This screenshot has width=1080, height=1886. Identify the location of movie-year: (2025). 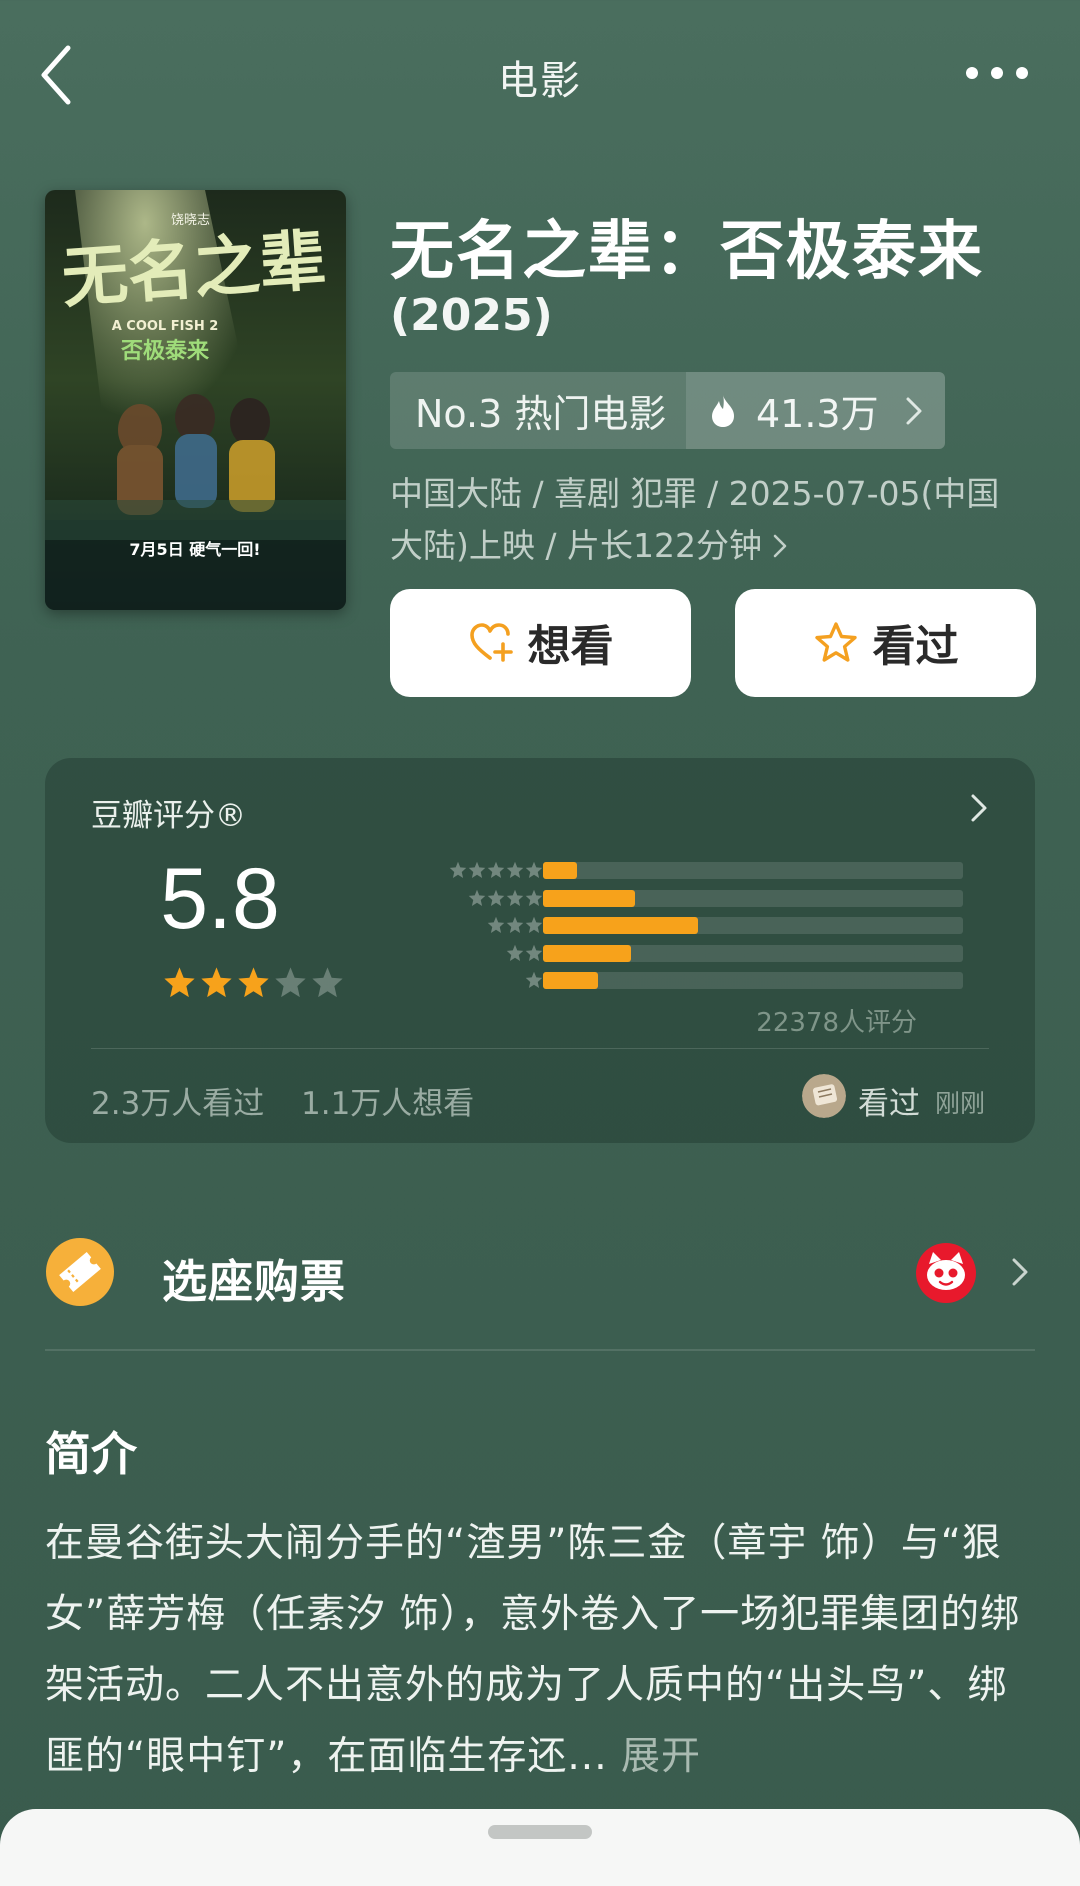
(471, 315).